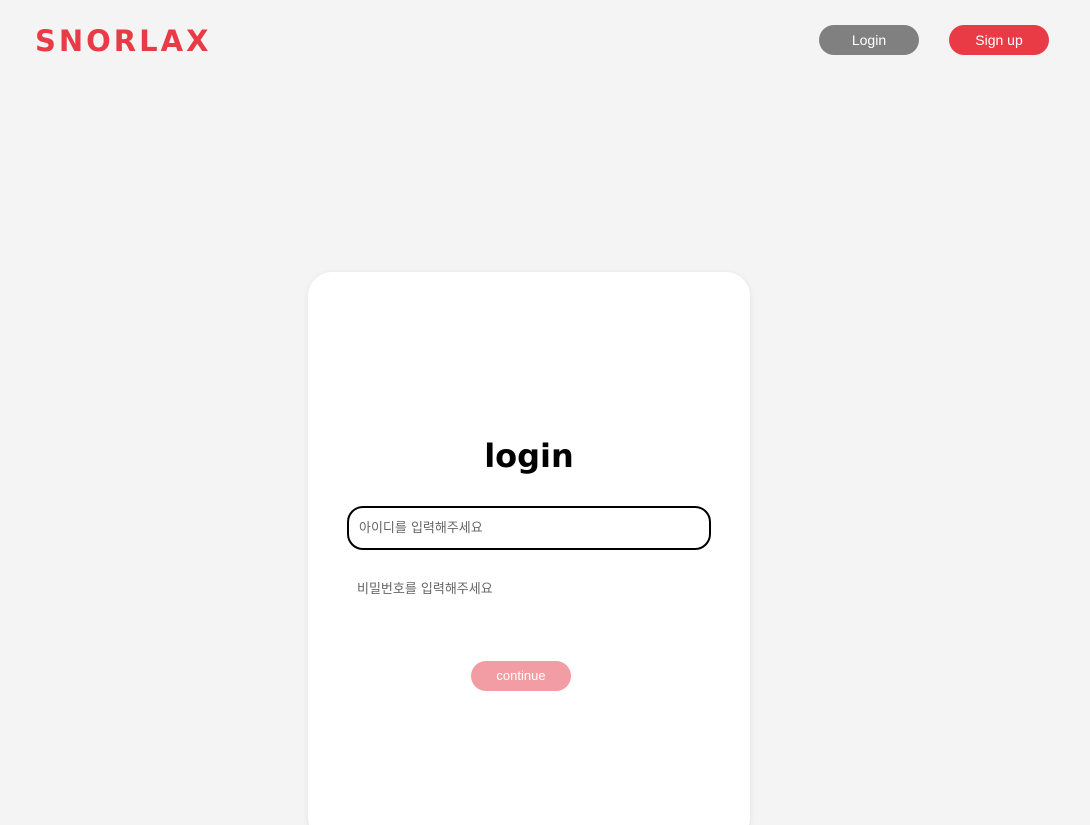 The height and width of the screenshot is (825, 1090). Describe the element at coordinates (529, 528) in the screenshot. I see `id-input` at that location.